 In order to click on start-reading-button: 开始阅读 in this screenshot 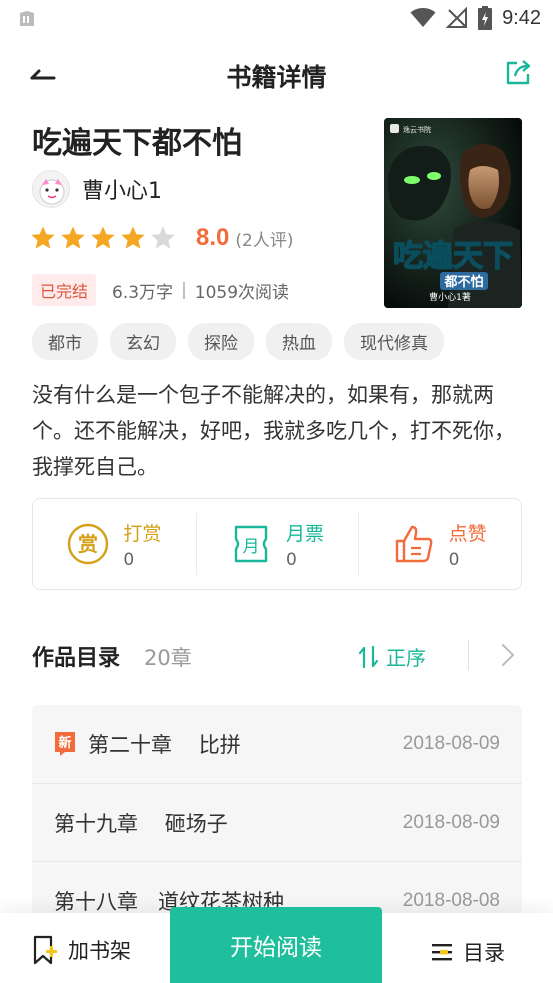, I will do `click(276, 945)`.